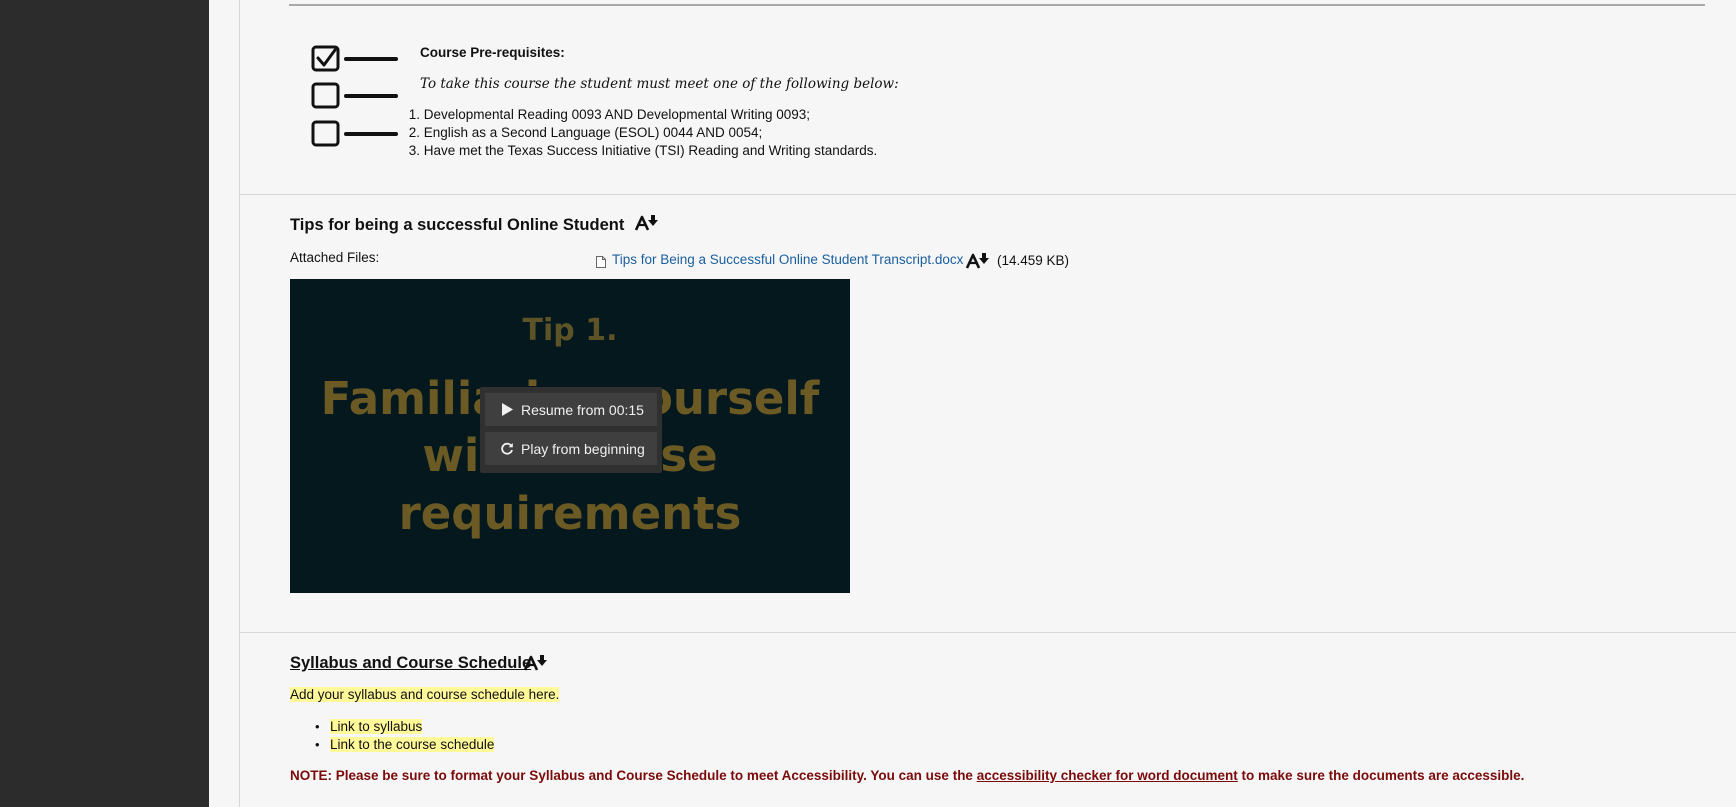 The width and height of the screenshot is (1736, 807). I want to click on play-icon, so click(507, 409).